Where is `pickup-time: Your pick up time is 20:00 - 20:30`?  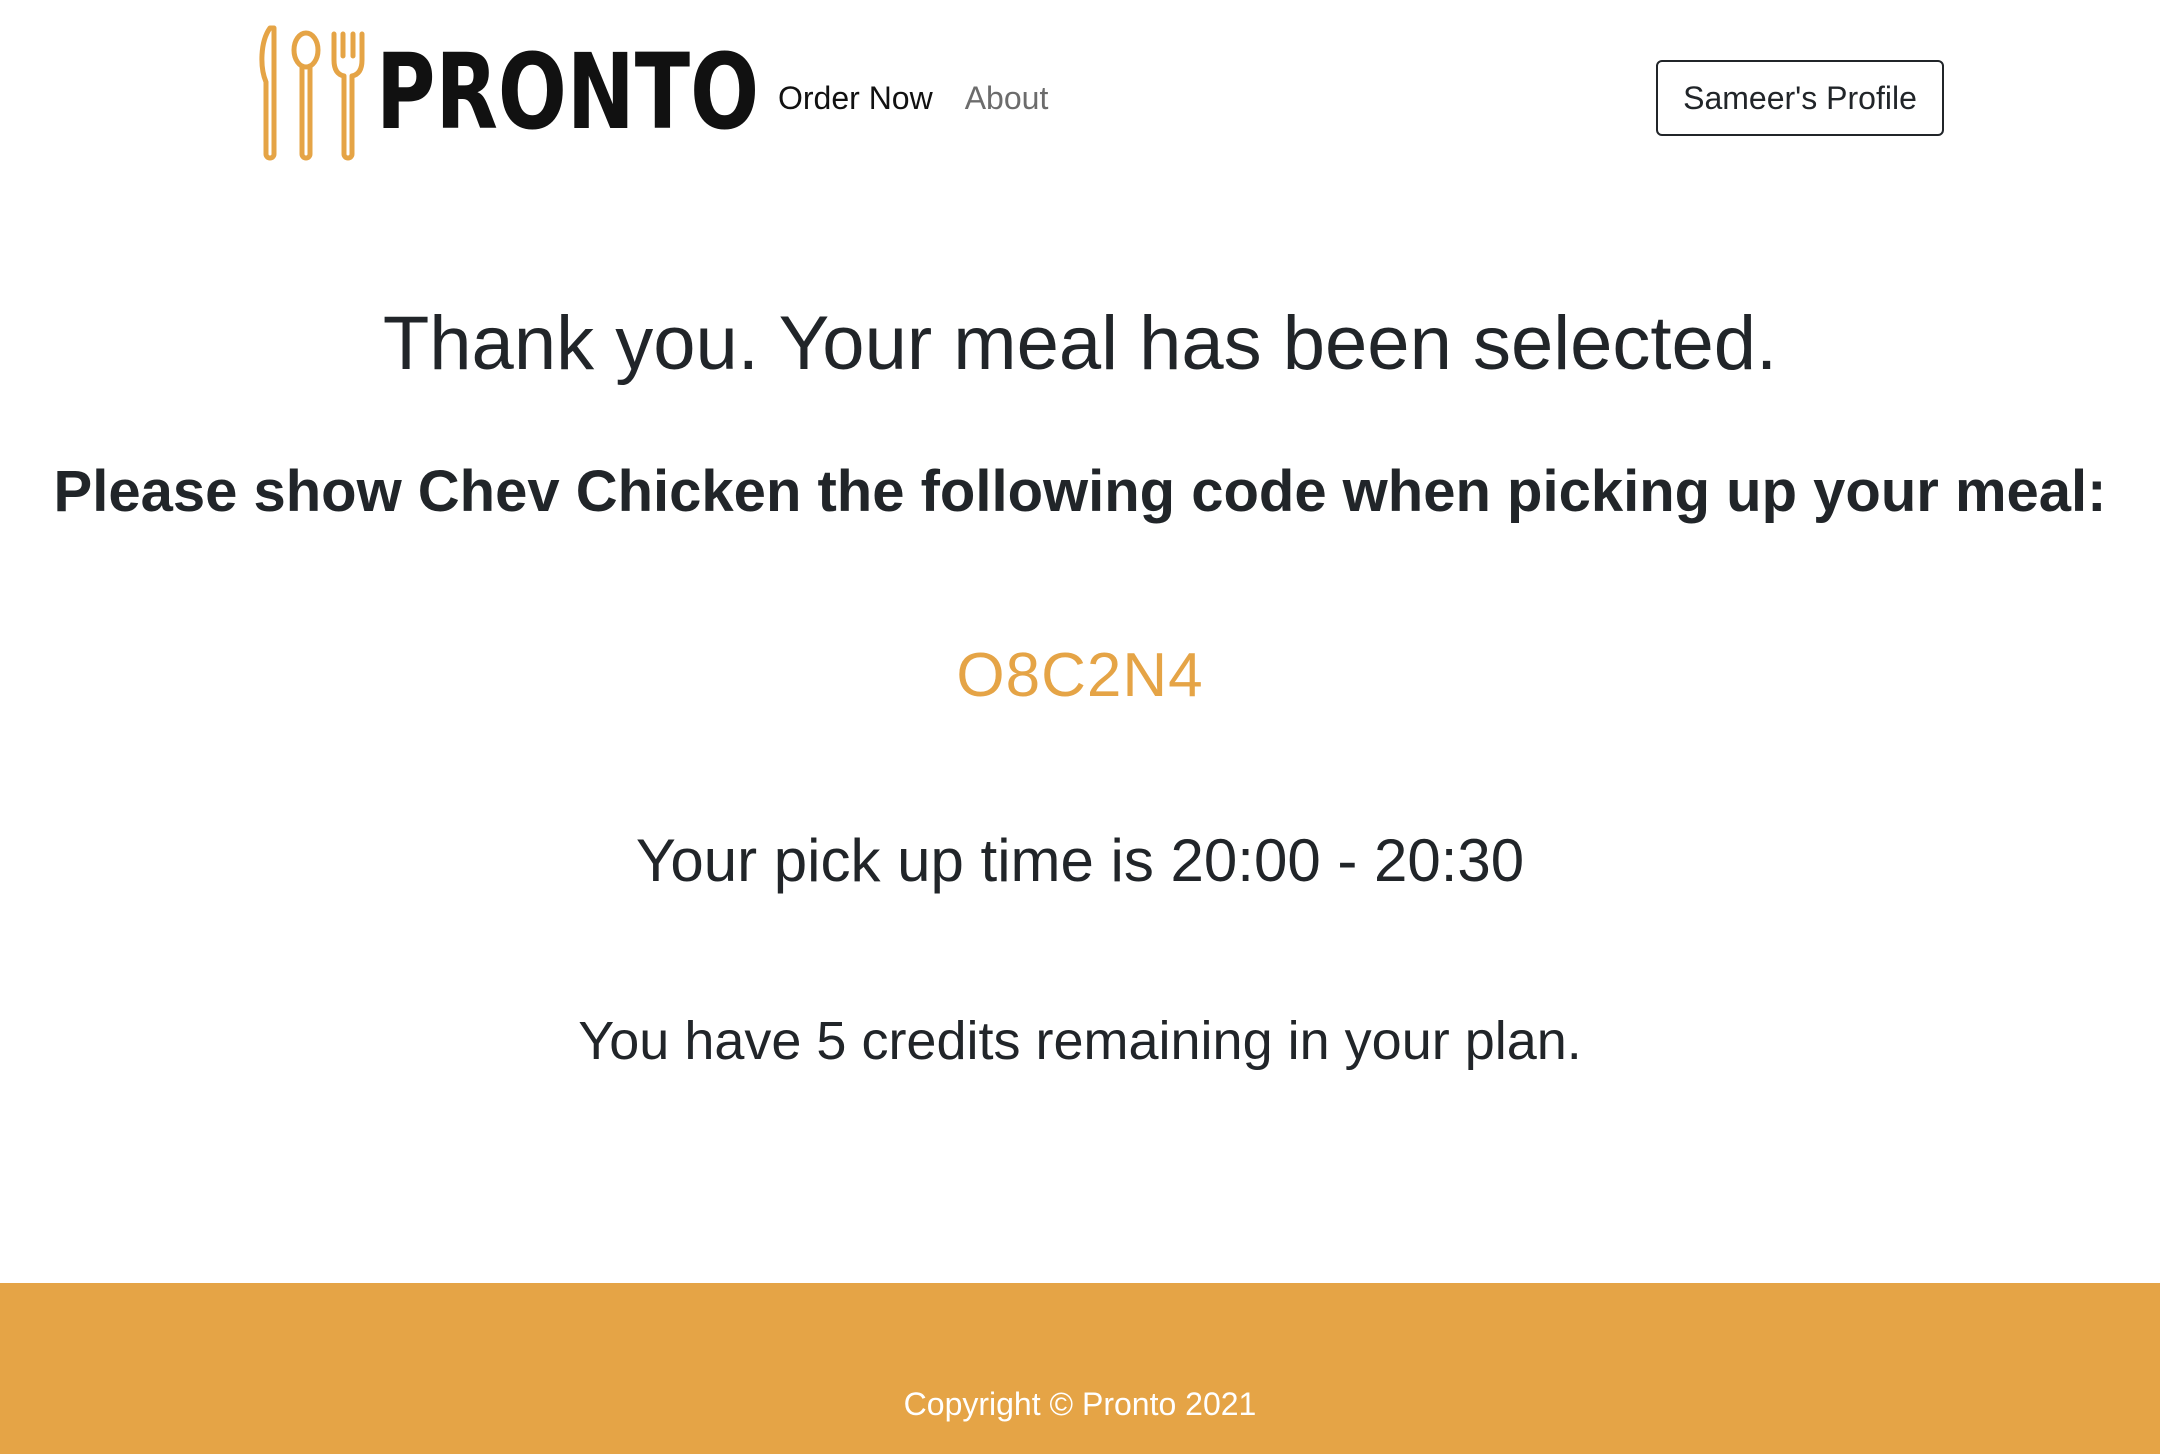 pickup-time: Your pick up time is 20:00 - 20:30 is located at coordinates (1080, 860).